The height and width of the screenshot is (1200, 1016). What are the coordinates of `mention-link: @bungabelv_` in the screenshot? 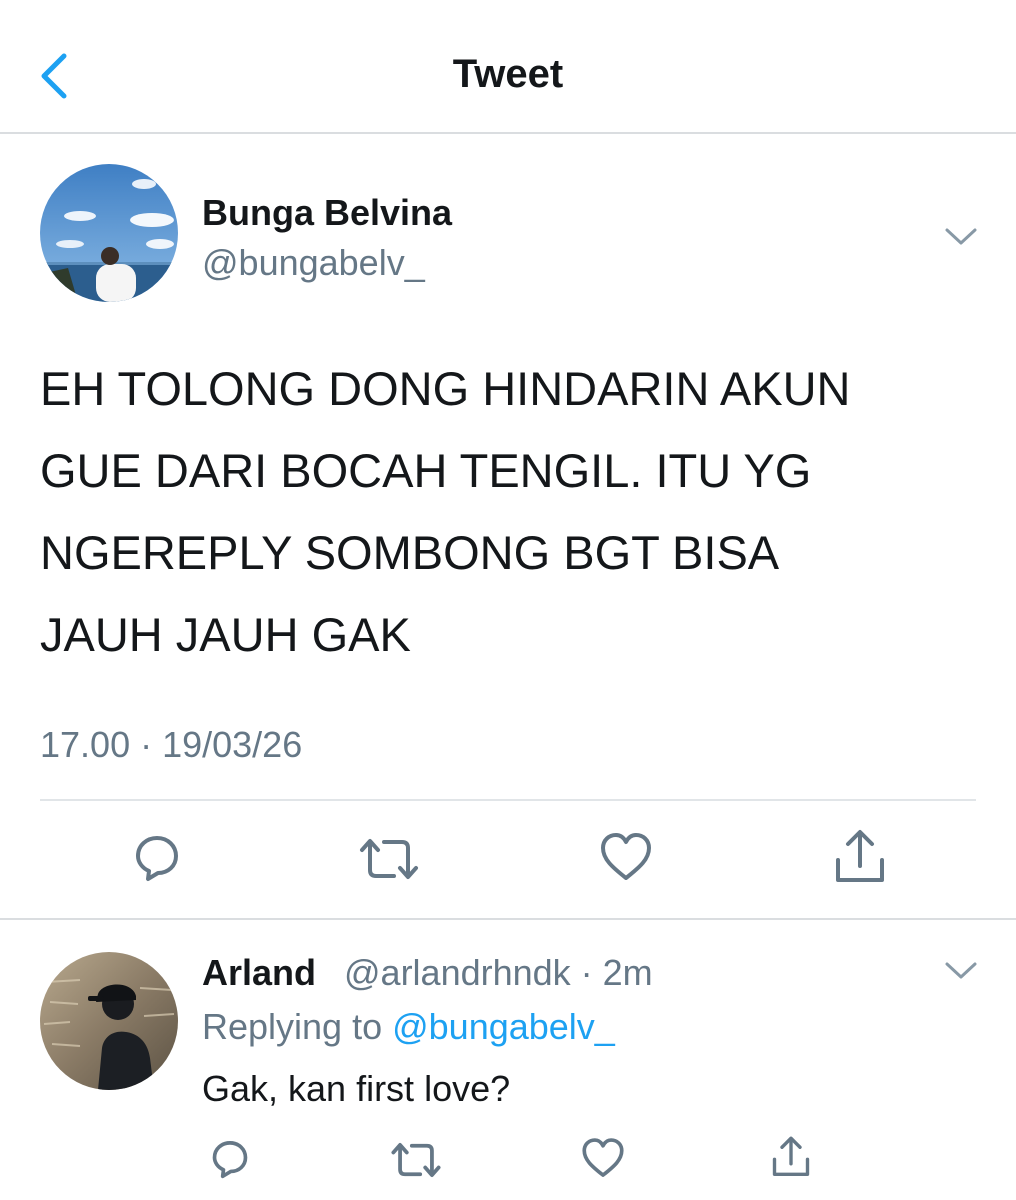 It's located at (503, 1026).